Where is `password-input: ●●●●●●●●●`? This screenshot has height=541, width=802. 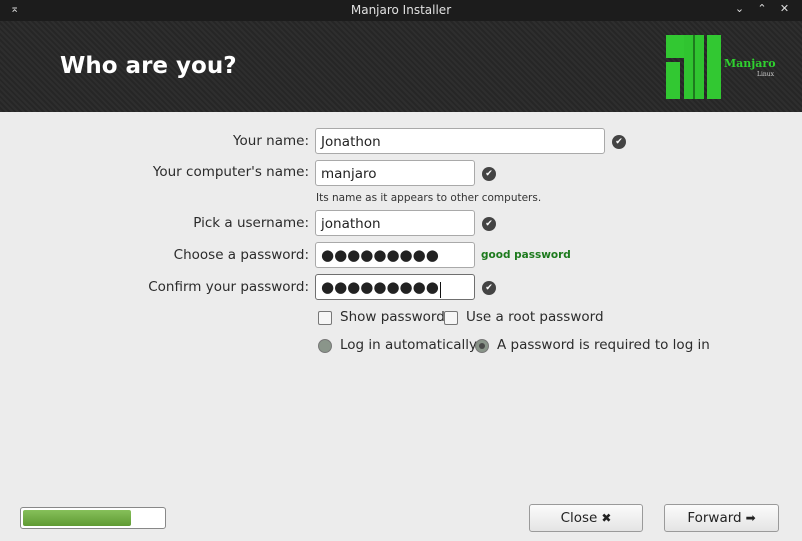 password-input: ●●●●●●●●● is located at coordinates (395, 255).